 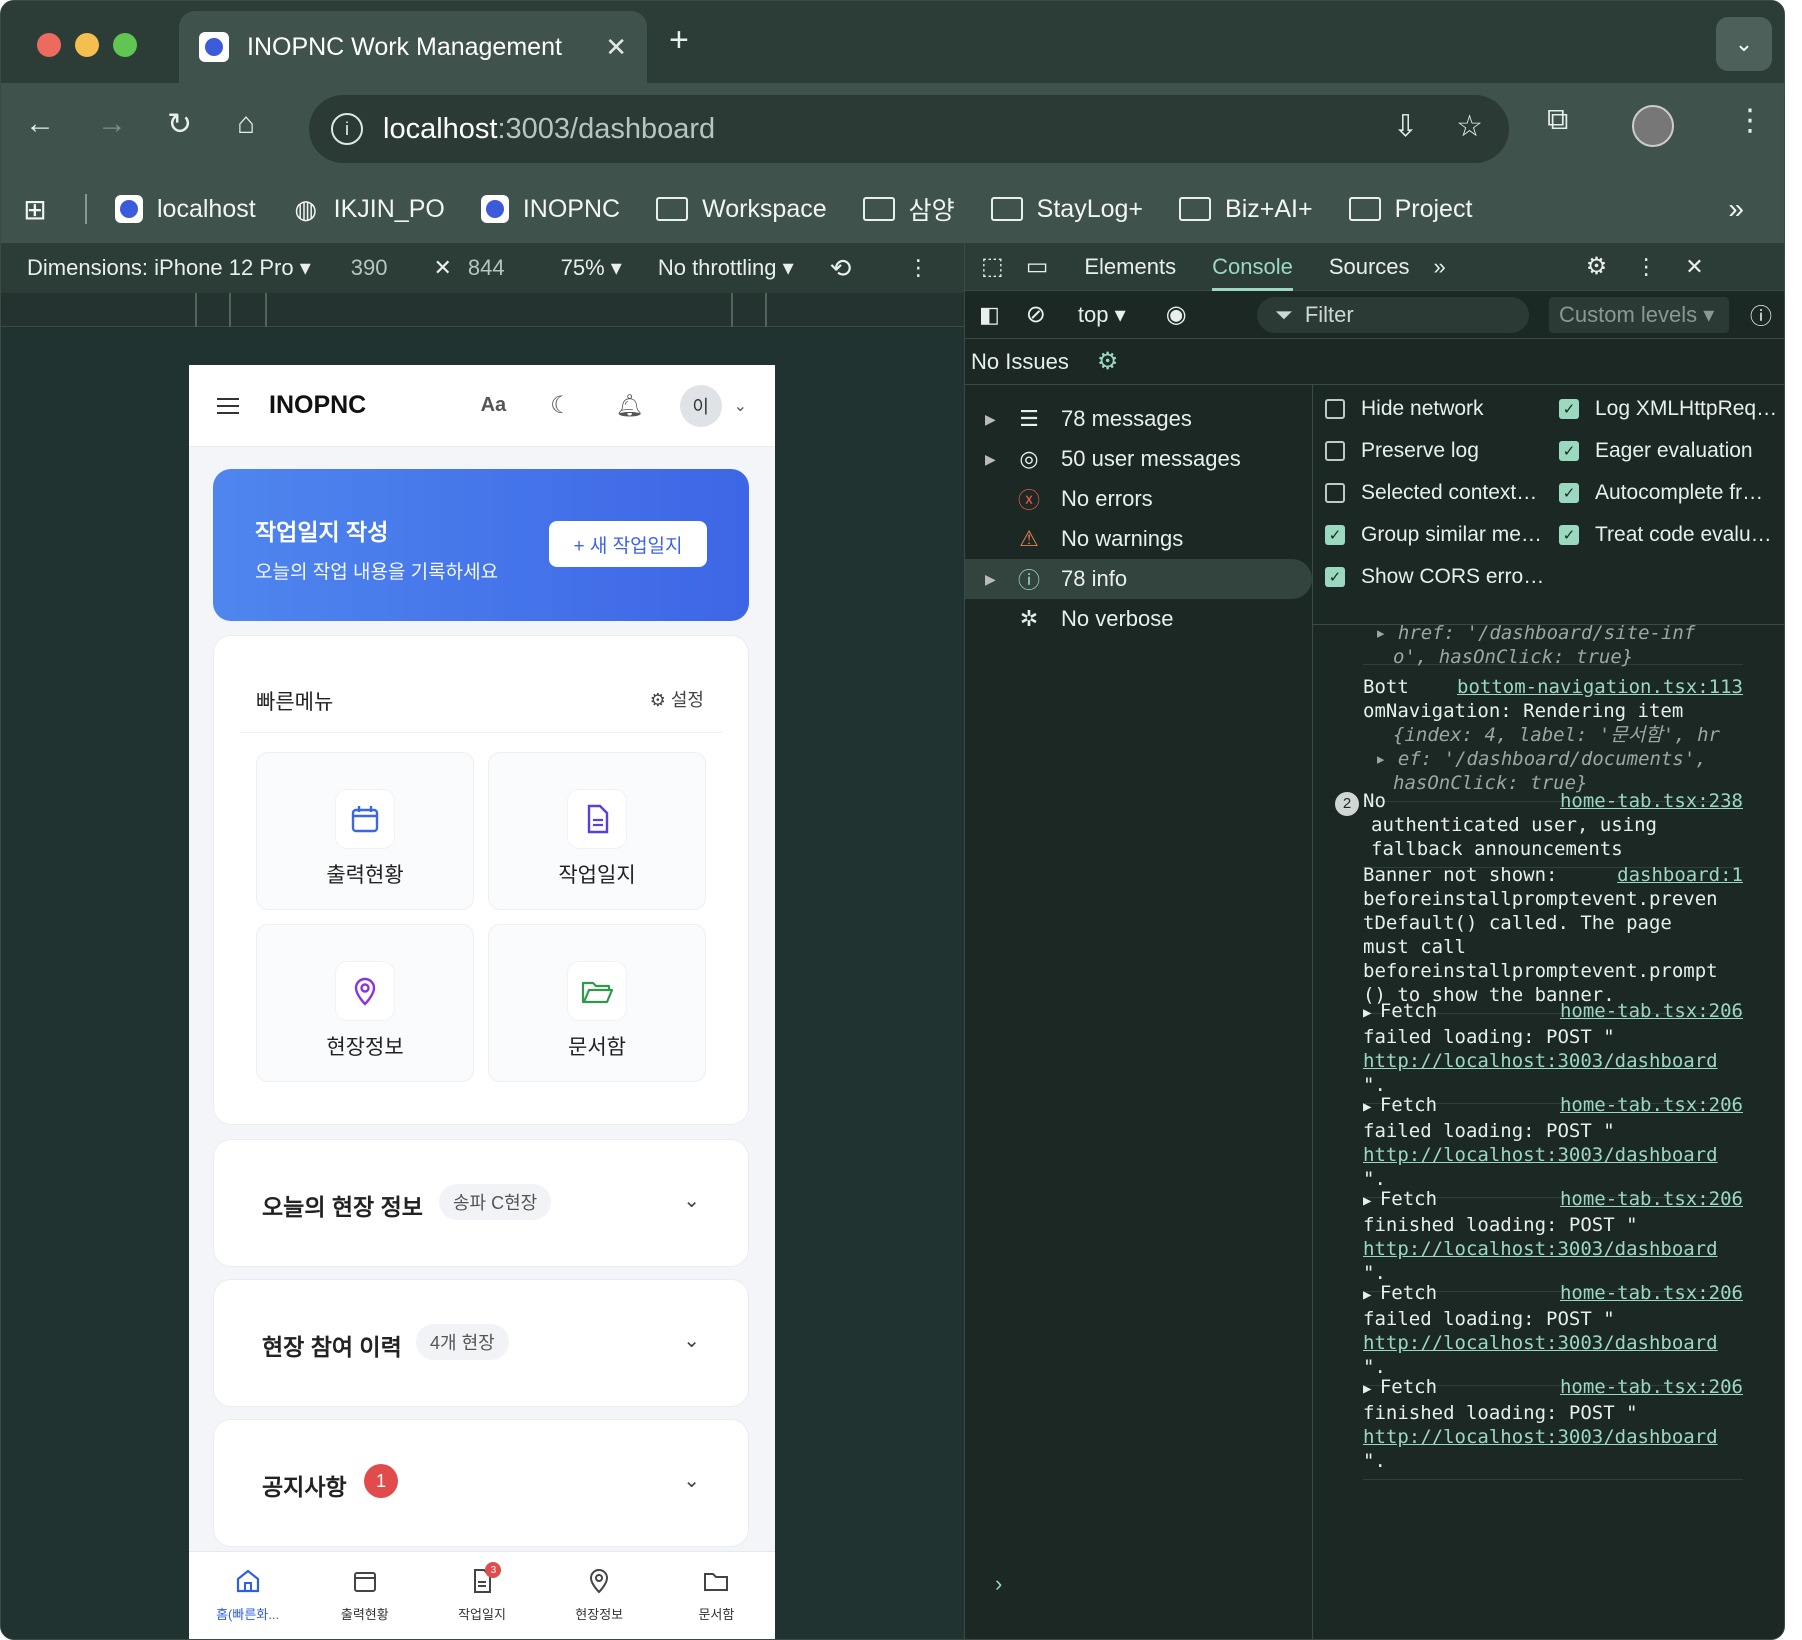 I want to click on browser-menu-icon: ⋮, so click(x=1750, y=120).